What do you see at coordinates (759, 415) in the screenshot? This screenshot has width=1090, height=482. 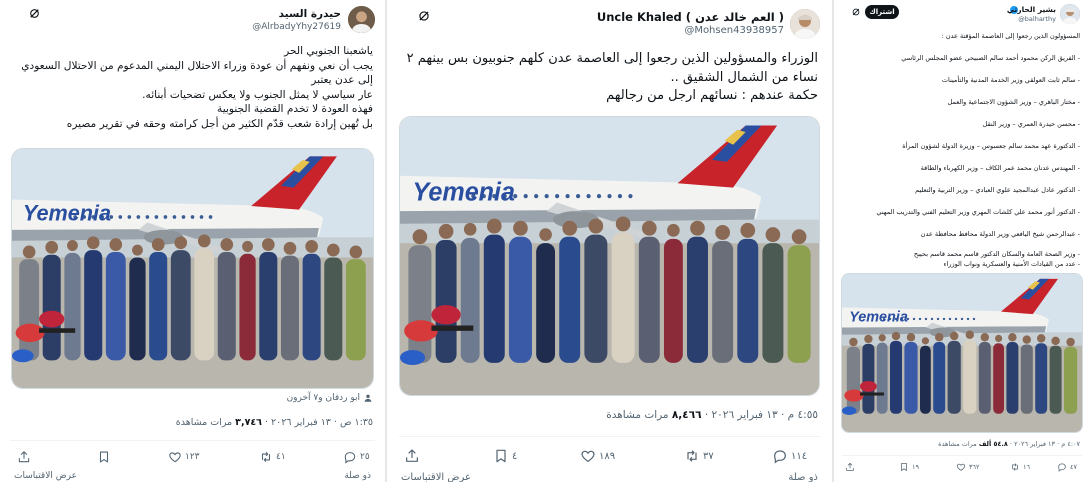 I see `timestamp-text: ٤:٥٥ م · ١٣ فبراير ٢٠٢٦ ·` at bounding box center [759, 415].